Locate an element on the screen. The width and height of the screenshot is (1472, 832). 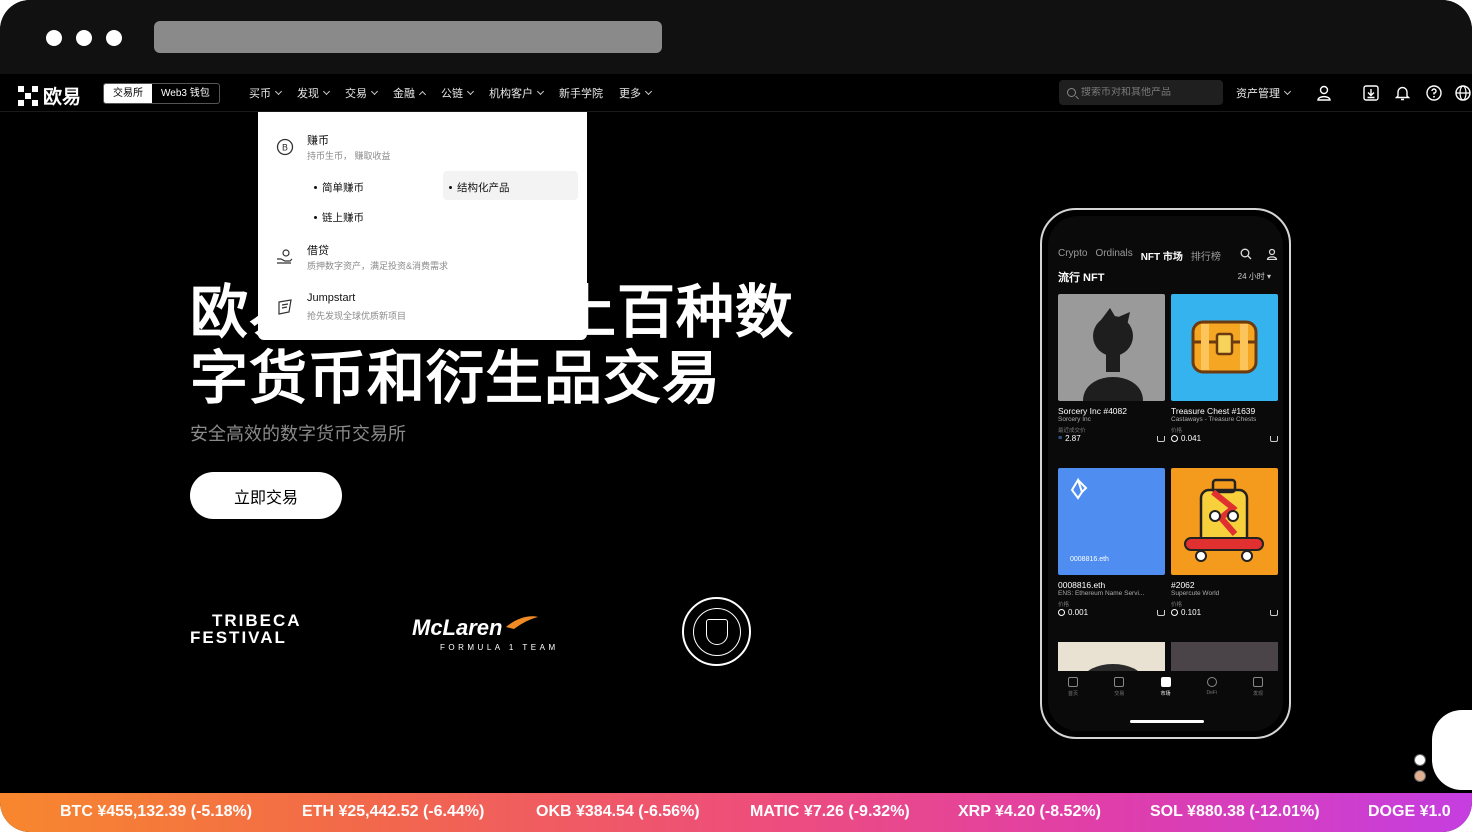
phone-nav-trade: 交易 is located at coordinates (1119, 687).